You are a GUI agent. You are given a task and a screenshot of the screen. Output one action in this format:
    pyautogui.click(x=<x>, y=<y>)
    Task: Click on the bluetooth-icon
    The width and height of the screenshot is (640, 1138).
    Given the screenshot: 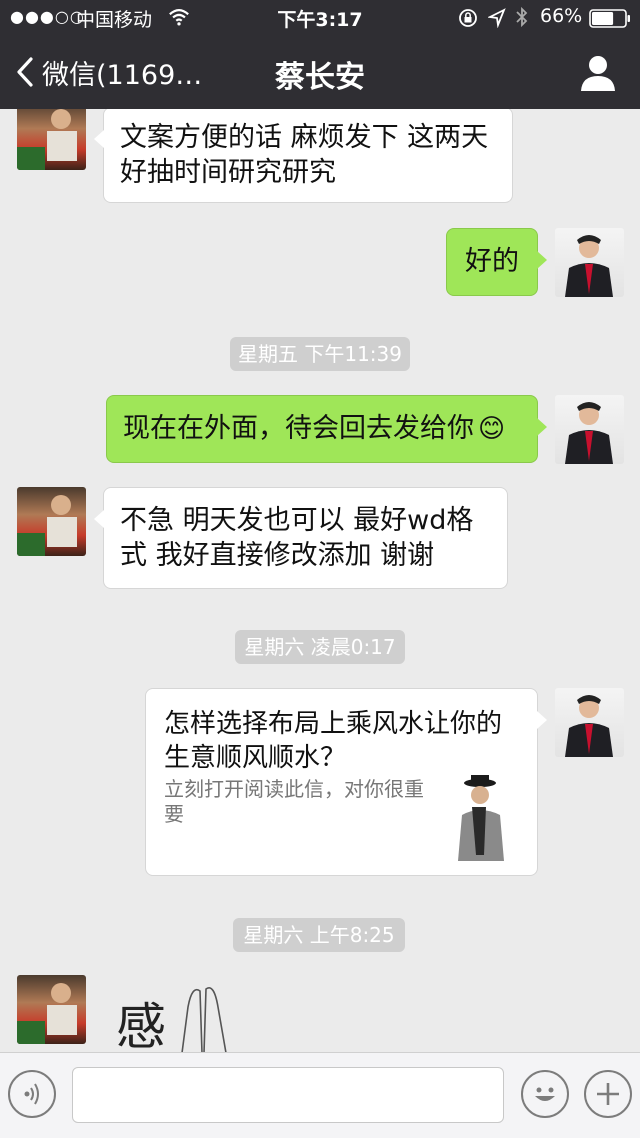 What is the action you would take?
    pyautogui.click(x=522, y=17)
    